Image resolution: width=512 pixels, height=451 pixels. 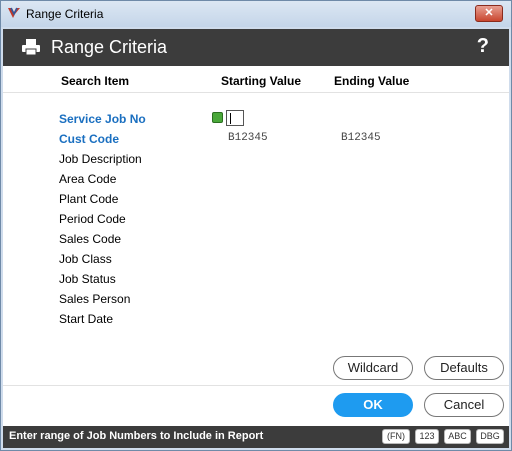 I want to click on row-label-period-code: Period Code, so click(x=92, y=219).